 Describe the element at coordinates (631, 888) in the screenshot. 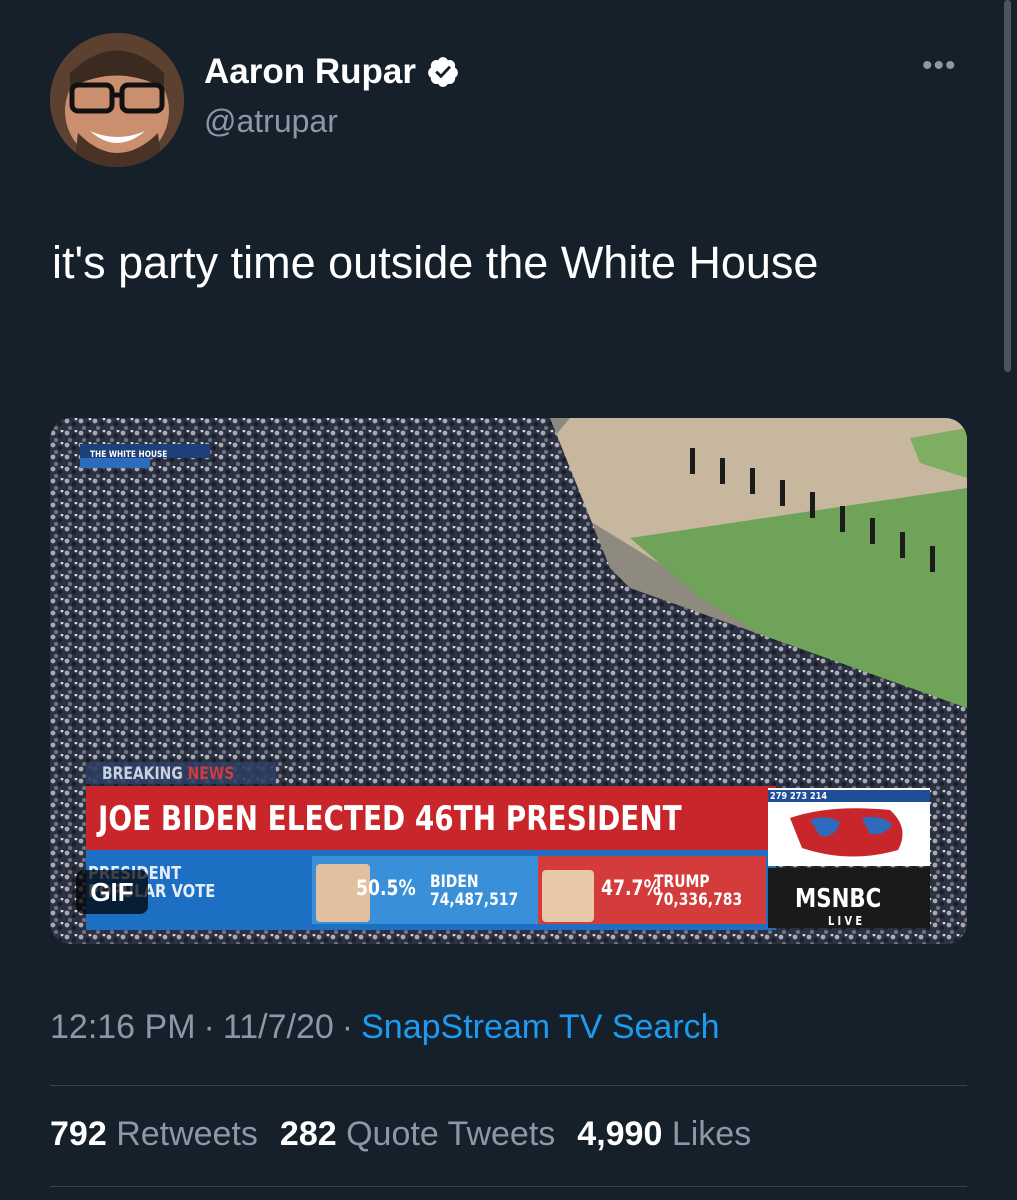

I see `overlay-trump-pct: 47.7%` at that location.